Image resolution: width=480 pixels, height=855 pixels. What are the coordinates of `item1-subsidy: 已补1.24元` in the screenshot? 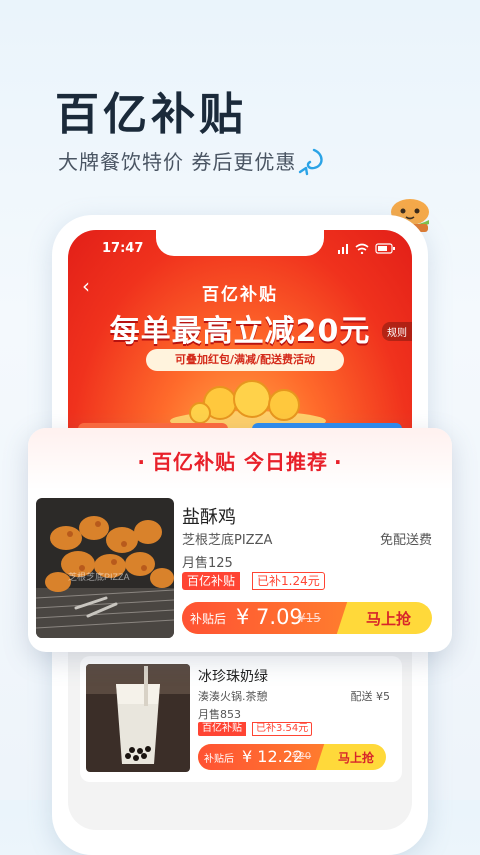 It's located at (288, 581).